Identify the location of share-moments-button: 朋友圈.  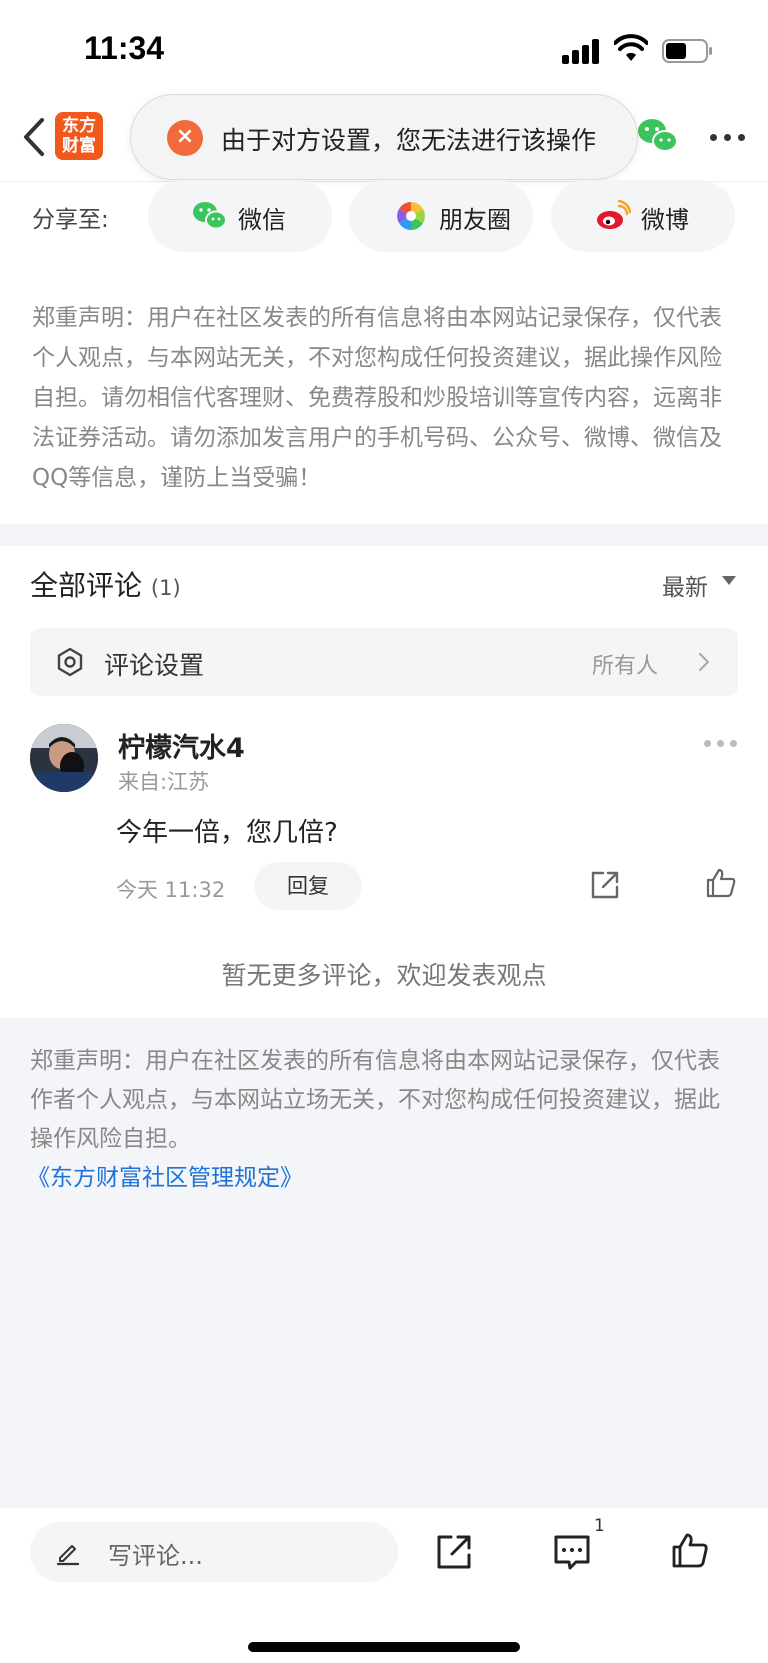
(441, 216).